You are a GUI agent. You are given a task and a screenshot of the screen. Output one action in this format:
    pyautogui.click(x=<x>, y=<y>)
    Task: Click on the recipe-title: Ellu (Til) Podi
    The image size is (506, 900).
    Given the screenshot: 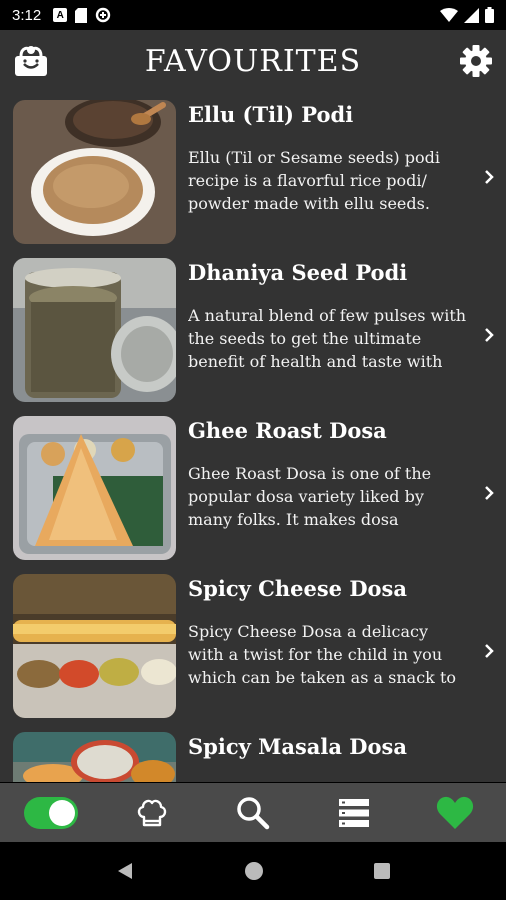 What is the action you would take?
    pyautogui.click(x=271, y=114)
    